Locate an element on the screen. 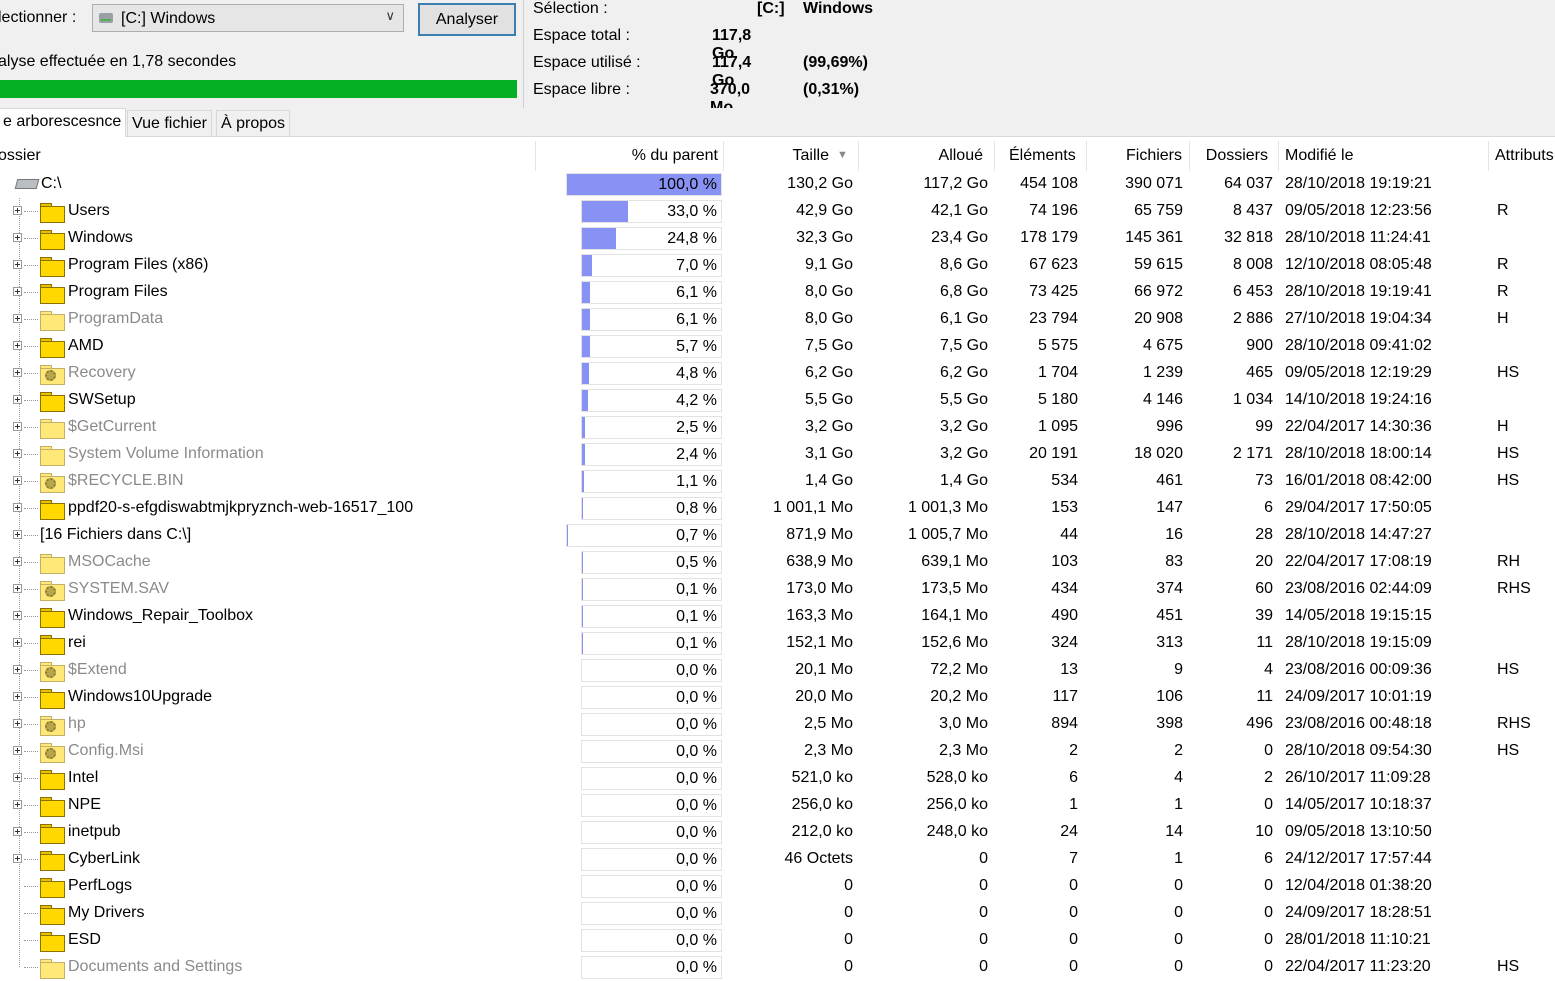  tab-about: À propos is located at coordinates (253, 123).